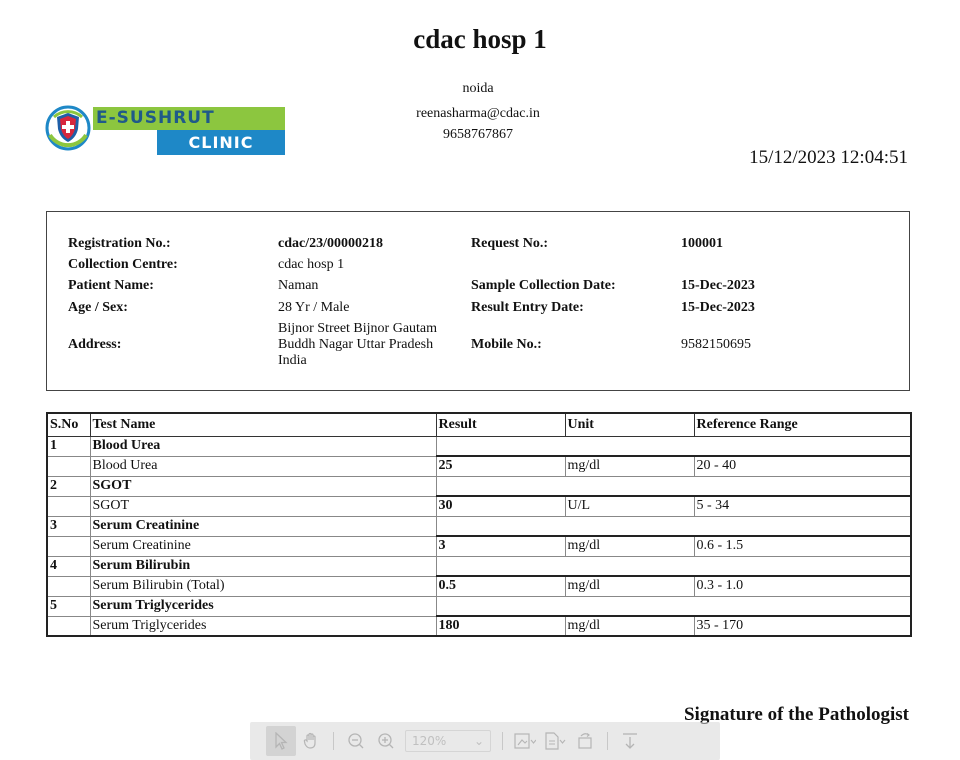 This screenshot has height=760, width=960. I want to click on patient-name-label: Patient Name:, so click(111, 285).